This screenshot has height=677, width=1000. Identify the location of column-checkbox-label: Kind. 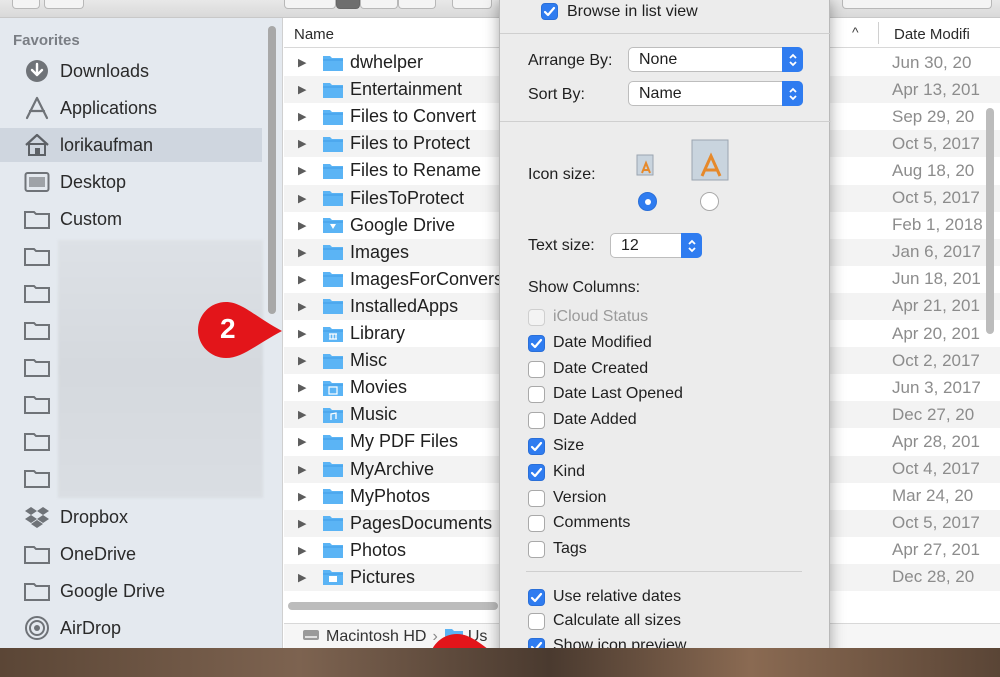
(569, 471).